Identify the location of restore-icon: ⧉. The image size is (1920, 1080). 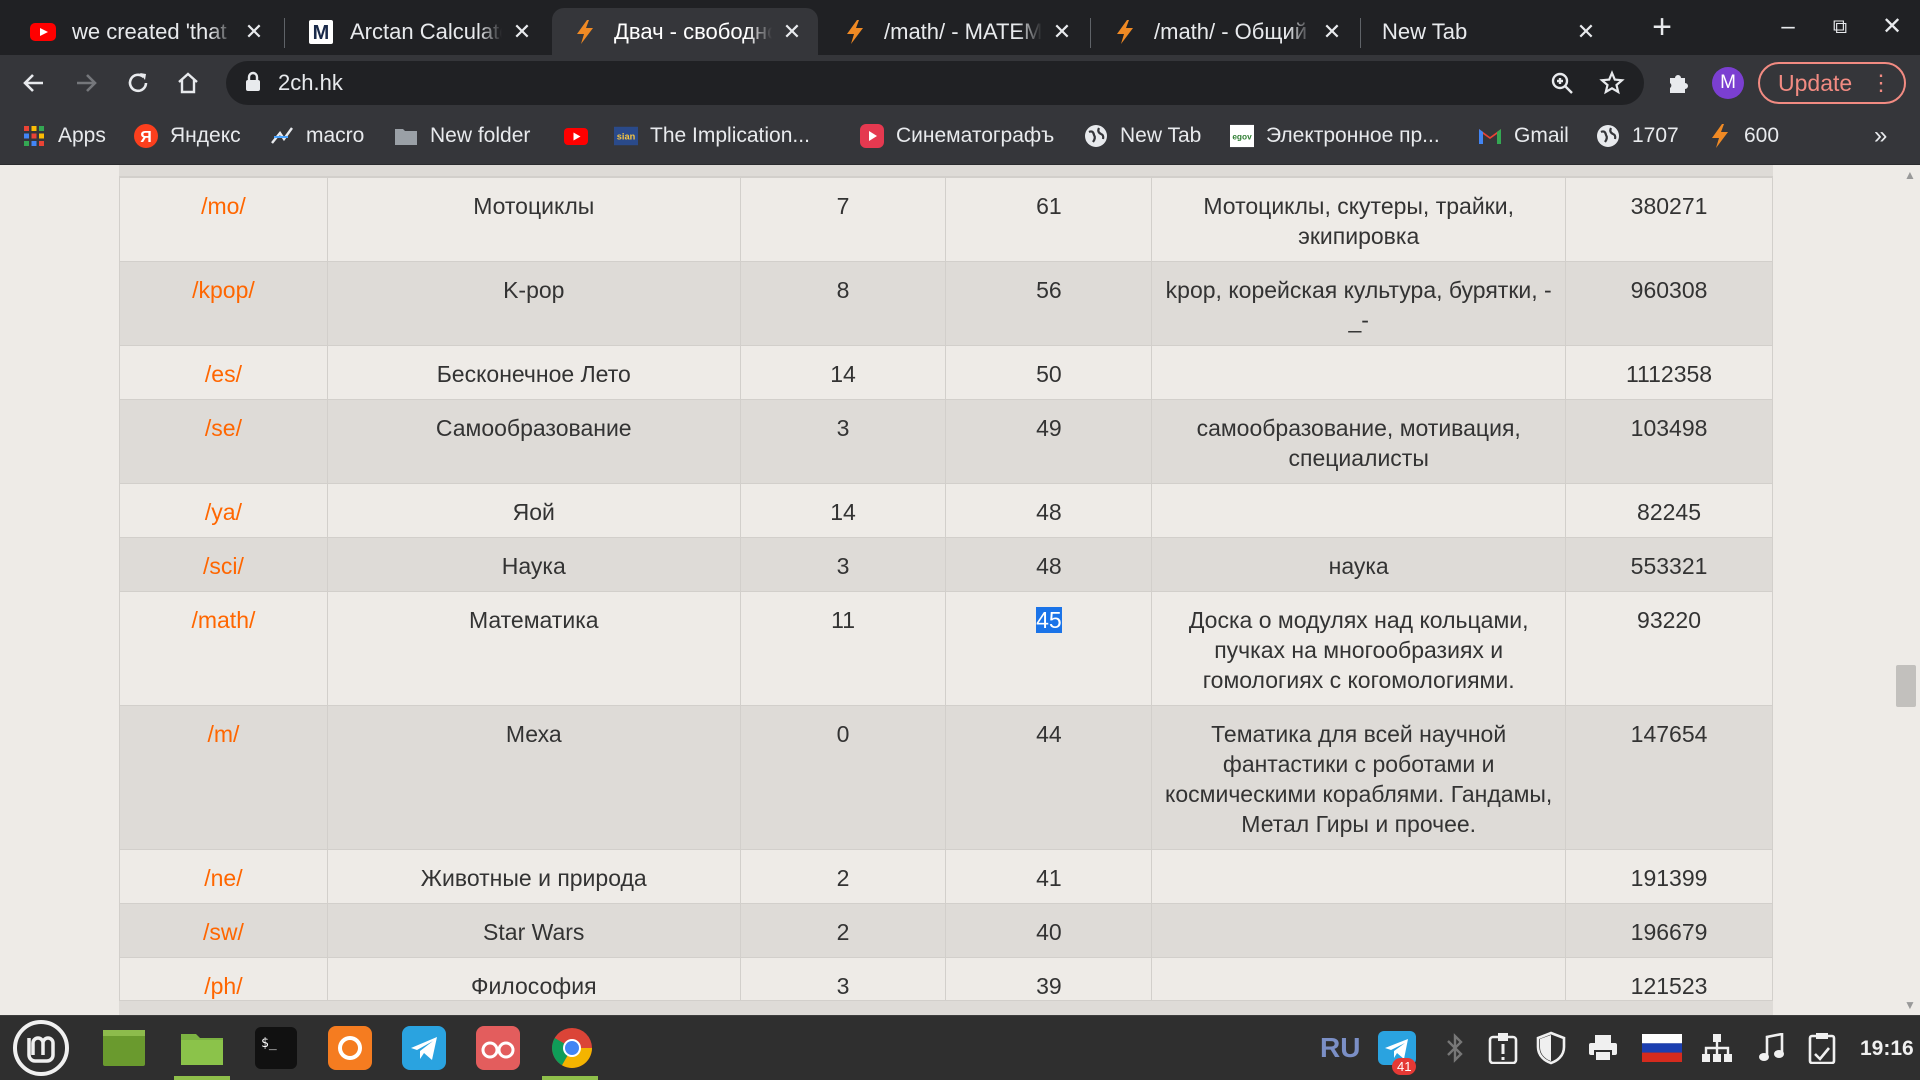
(1840, 27).